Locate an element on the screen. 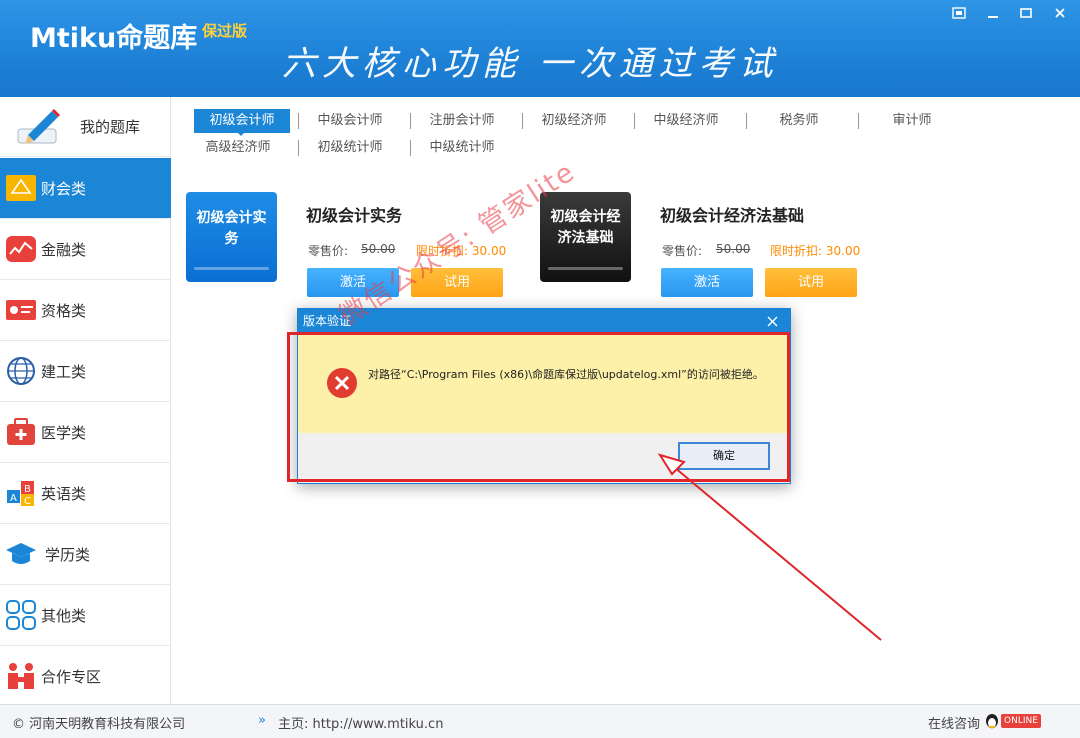 The height and width of the screenshot is (738, 1080). online-badge: ONLINE is located at coordinates (1021, 721).